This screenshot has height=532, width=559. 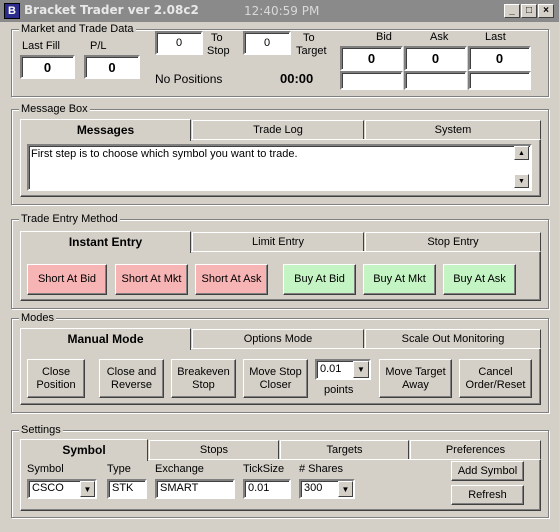 I want to click on breakeven-stop-button: Breakeven Stop, so click(x=203, y=378).